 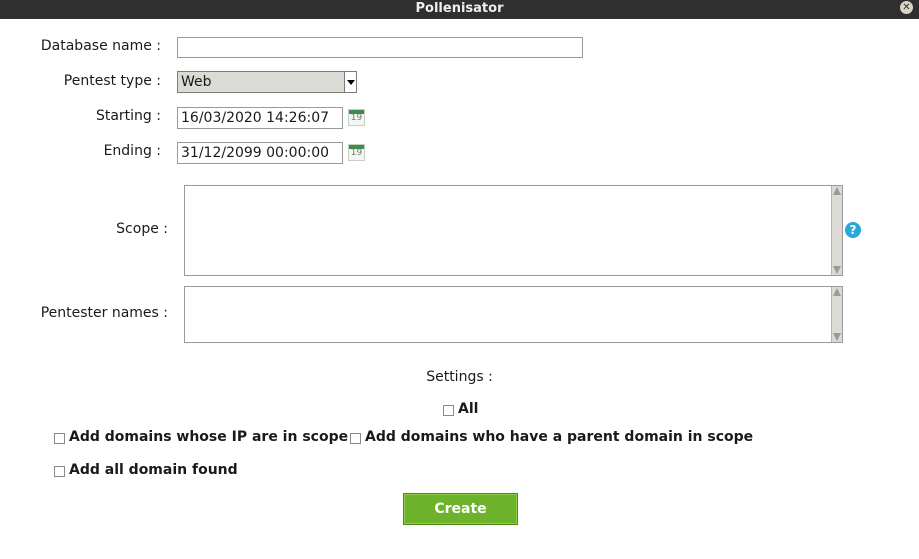 I want to click on database-name-input, so click(x=380, y=47).